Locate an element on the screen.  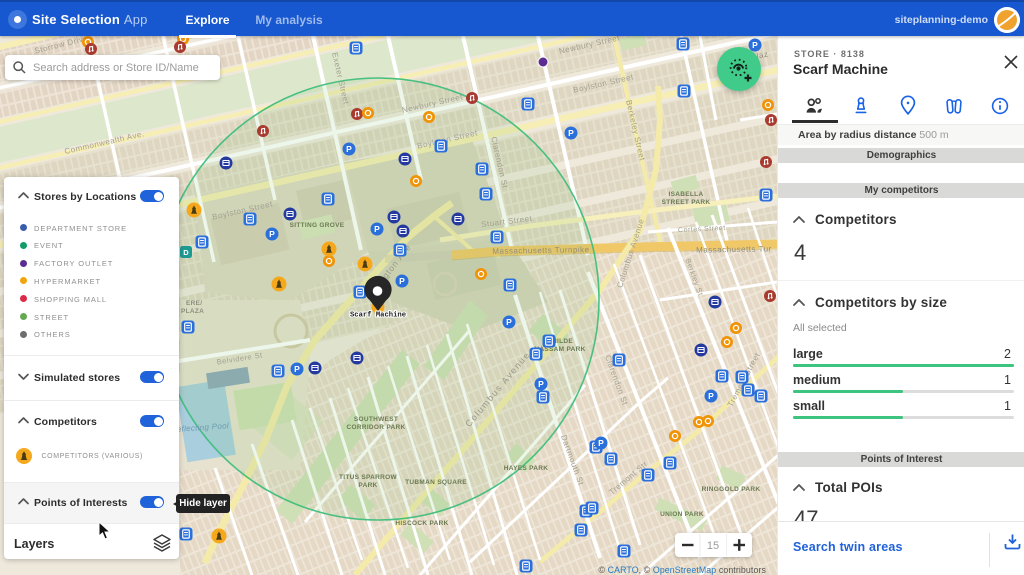
svg-text: SITTING GROVE is located at coordinates (317, 225).